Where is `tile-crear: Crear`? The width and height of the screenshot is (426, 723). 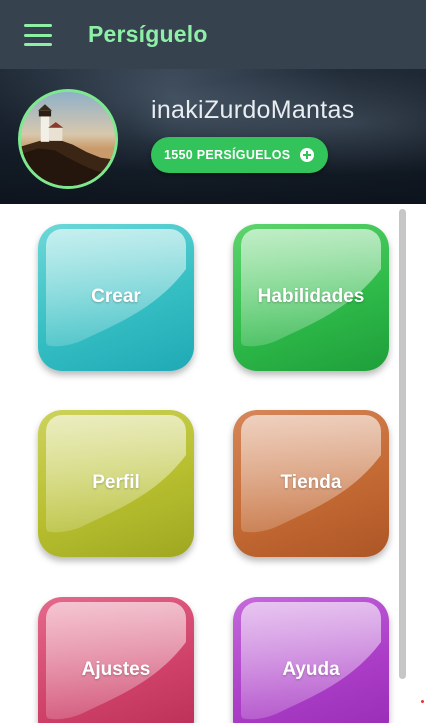 tile-crear: Crear is located at coordinates (116, 297).